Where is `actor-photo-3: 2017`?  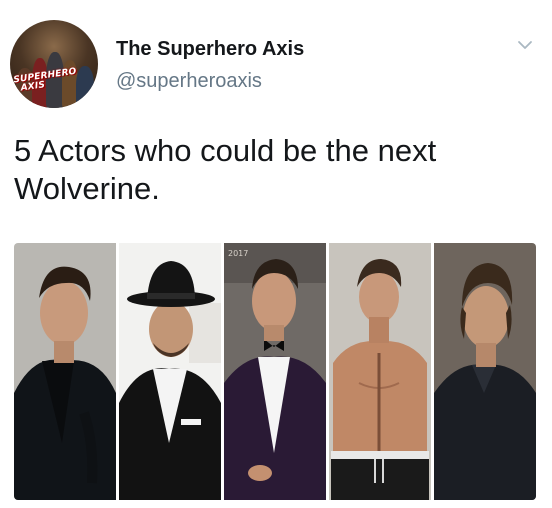 actor-photo-3: 2017 is located at coordinates (275, 371).